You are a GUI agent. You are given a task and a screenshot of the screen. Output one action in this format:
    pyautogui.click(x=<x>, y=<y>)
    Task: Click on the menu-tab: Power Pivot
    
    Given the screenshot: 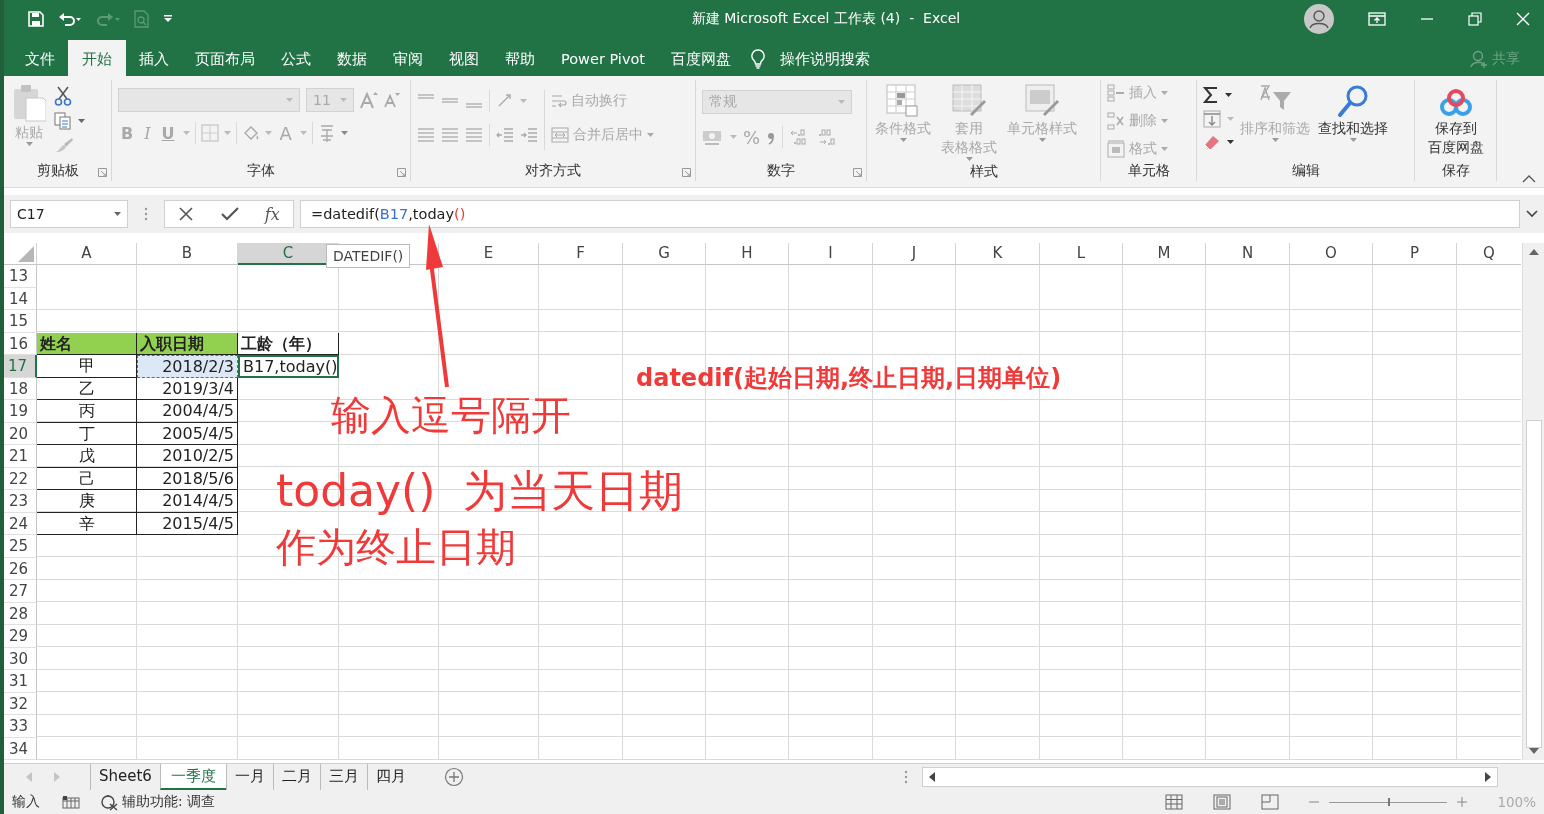 What is the action you would take?
    pyautogui.click(x=603, y=59)
    